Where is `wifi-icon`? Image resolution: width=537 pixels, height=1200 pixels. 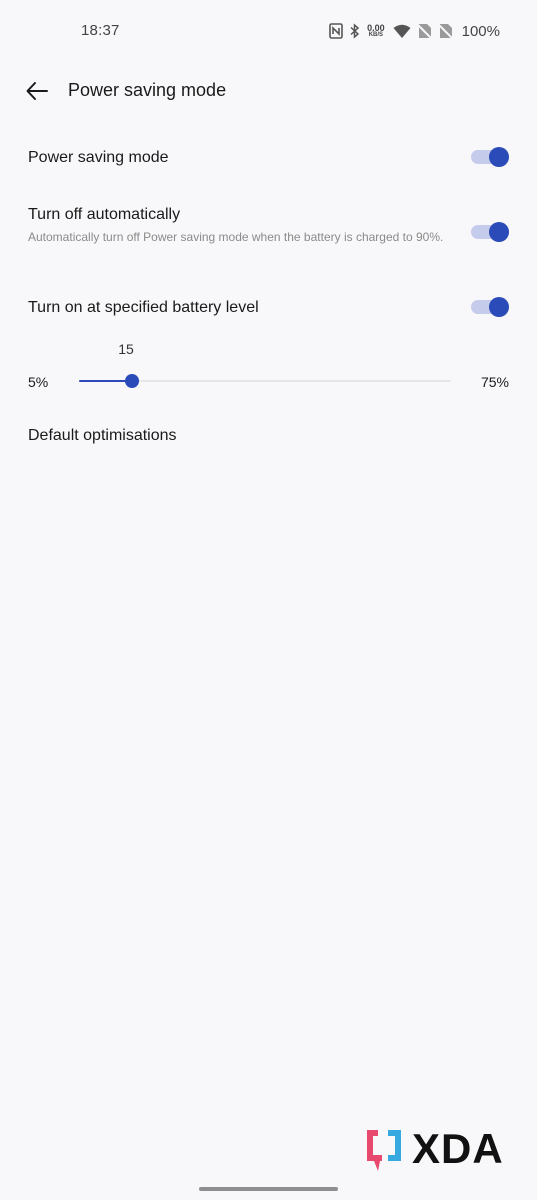
wifi-icon is located at coordinates (402, 31).